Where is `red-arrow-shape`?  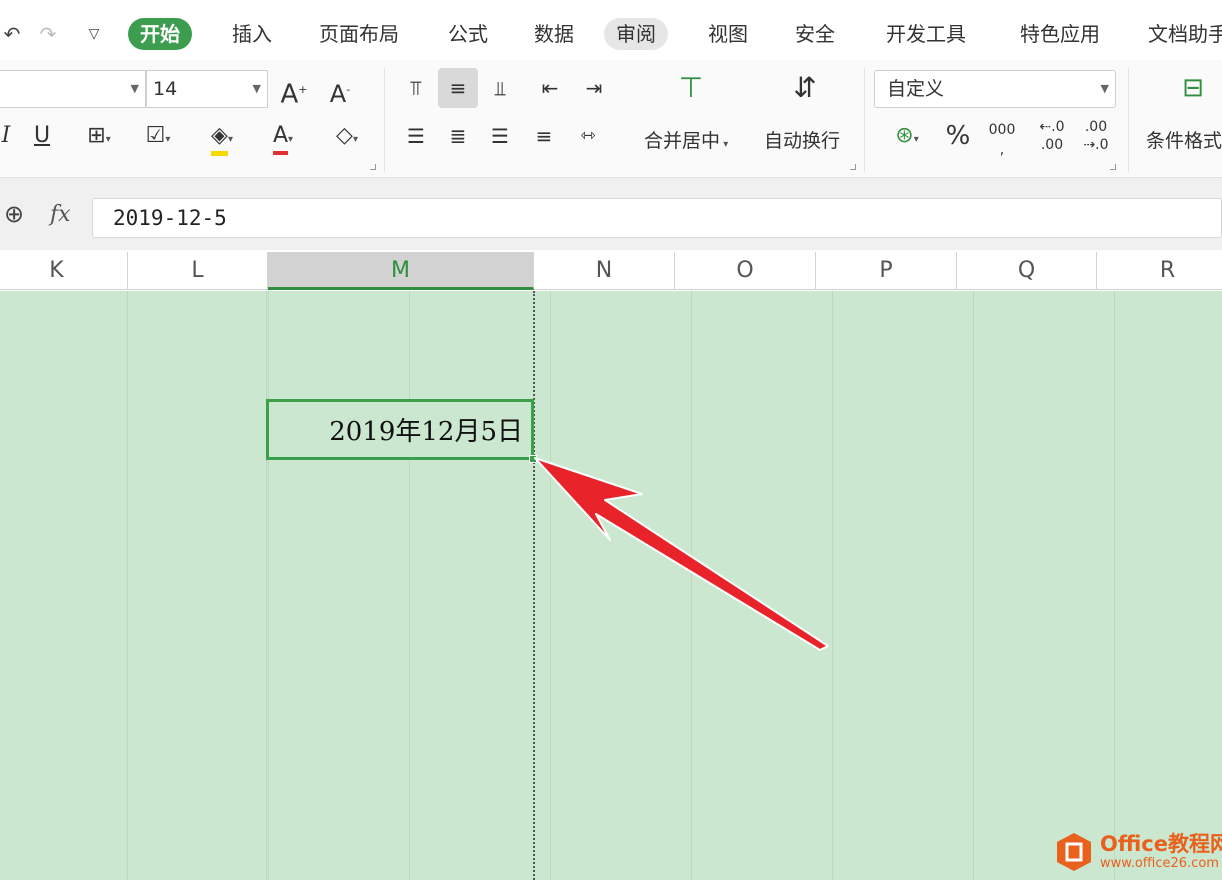 red-arrow-shape is located at coordinates (681, 554).